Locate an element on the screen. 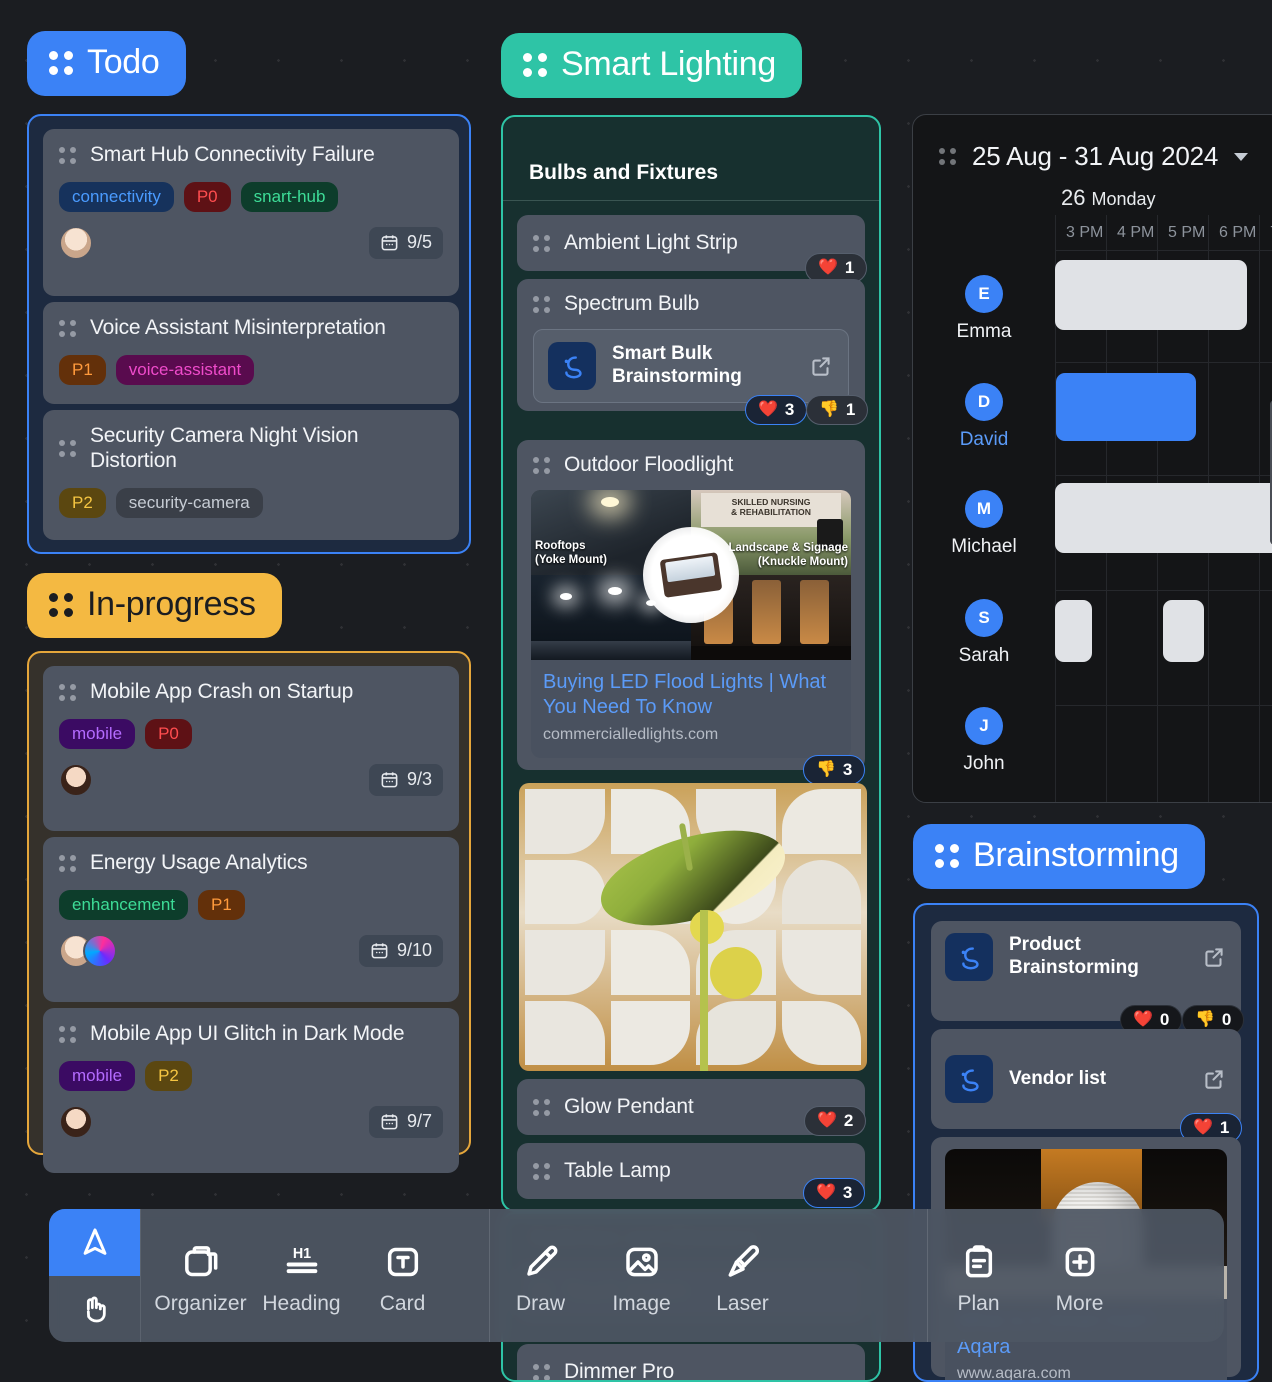 The width and height of the screenshot is (1272, 1382). calendar-header: 25 Aug - 31 Aug 2024 is located at coordinates (1092, 143).